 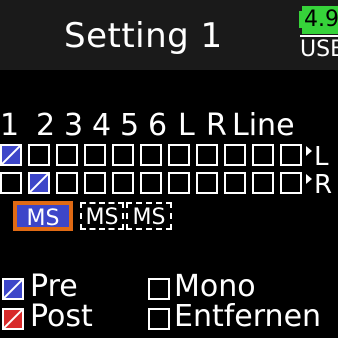 I want to click on output-arrow-r-icon, so click(x=309, y=179).